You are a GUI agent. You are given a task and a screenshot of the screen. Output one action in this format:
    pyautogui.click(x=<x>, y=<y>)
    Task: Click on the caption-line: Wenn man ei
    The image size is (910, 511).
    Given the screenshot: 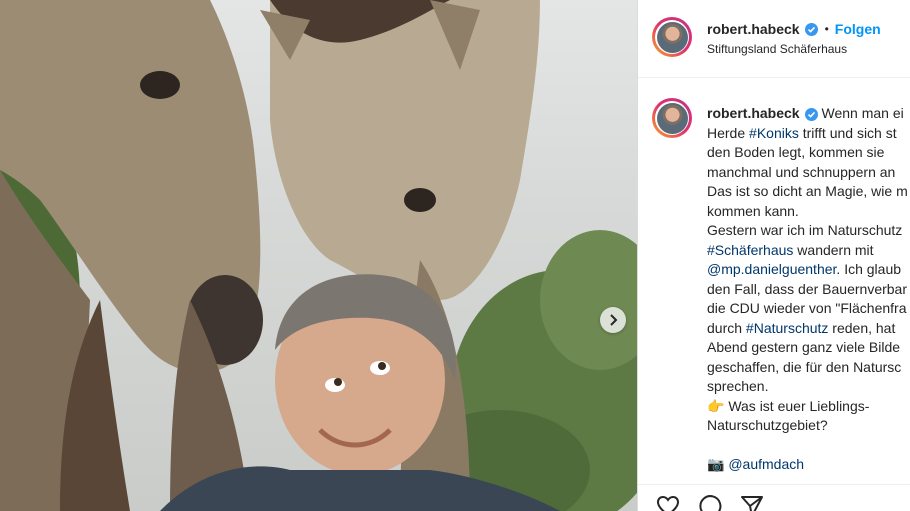 What is the action you would take?
    pyautogui.click(x=862, y=113)
    